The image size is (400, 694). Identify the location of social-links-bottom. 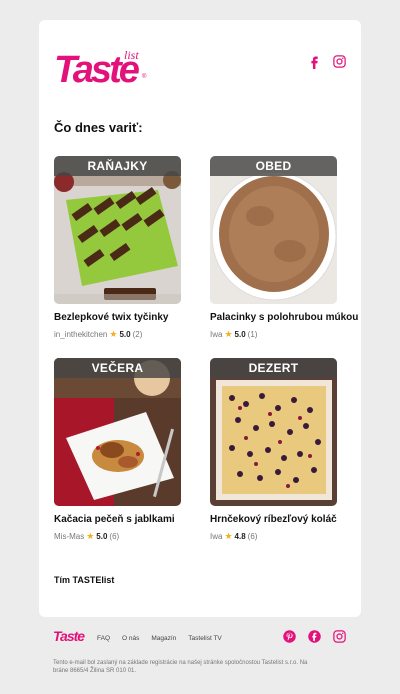
(314, 636).